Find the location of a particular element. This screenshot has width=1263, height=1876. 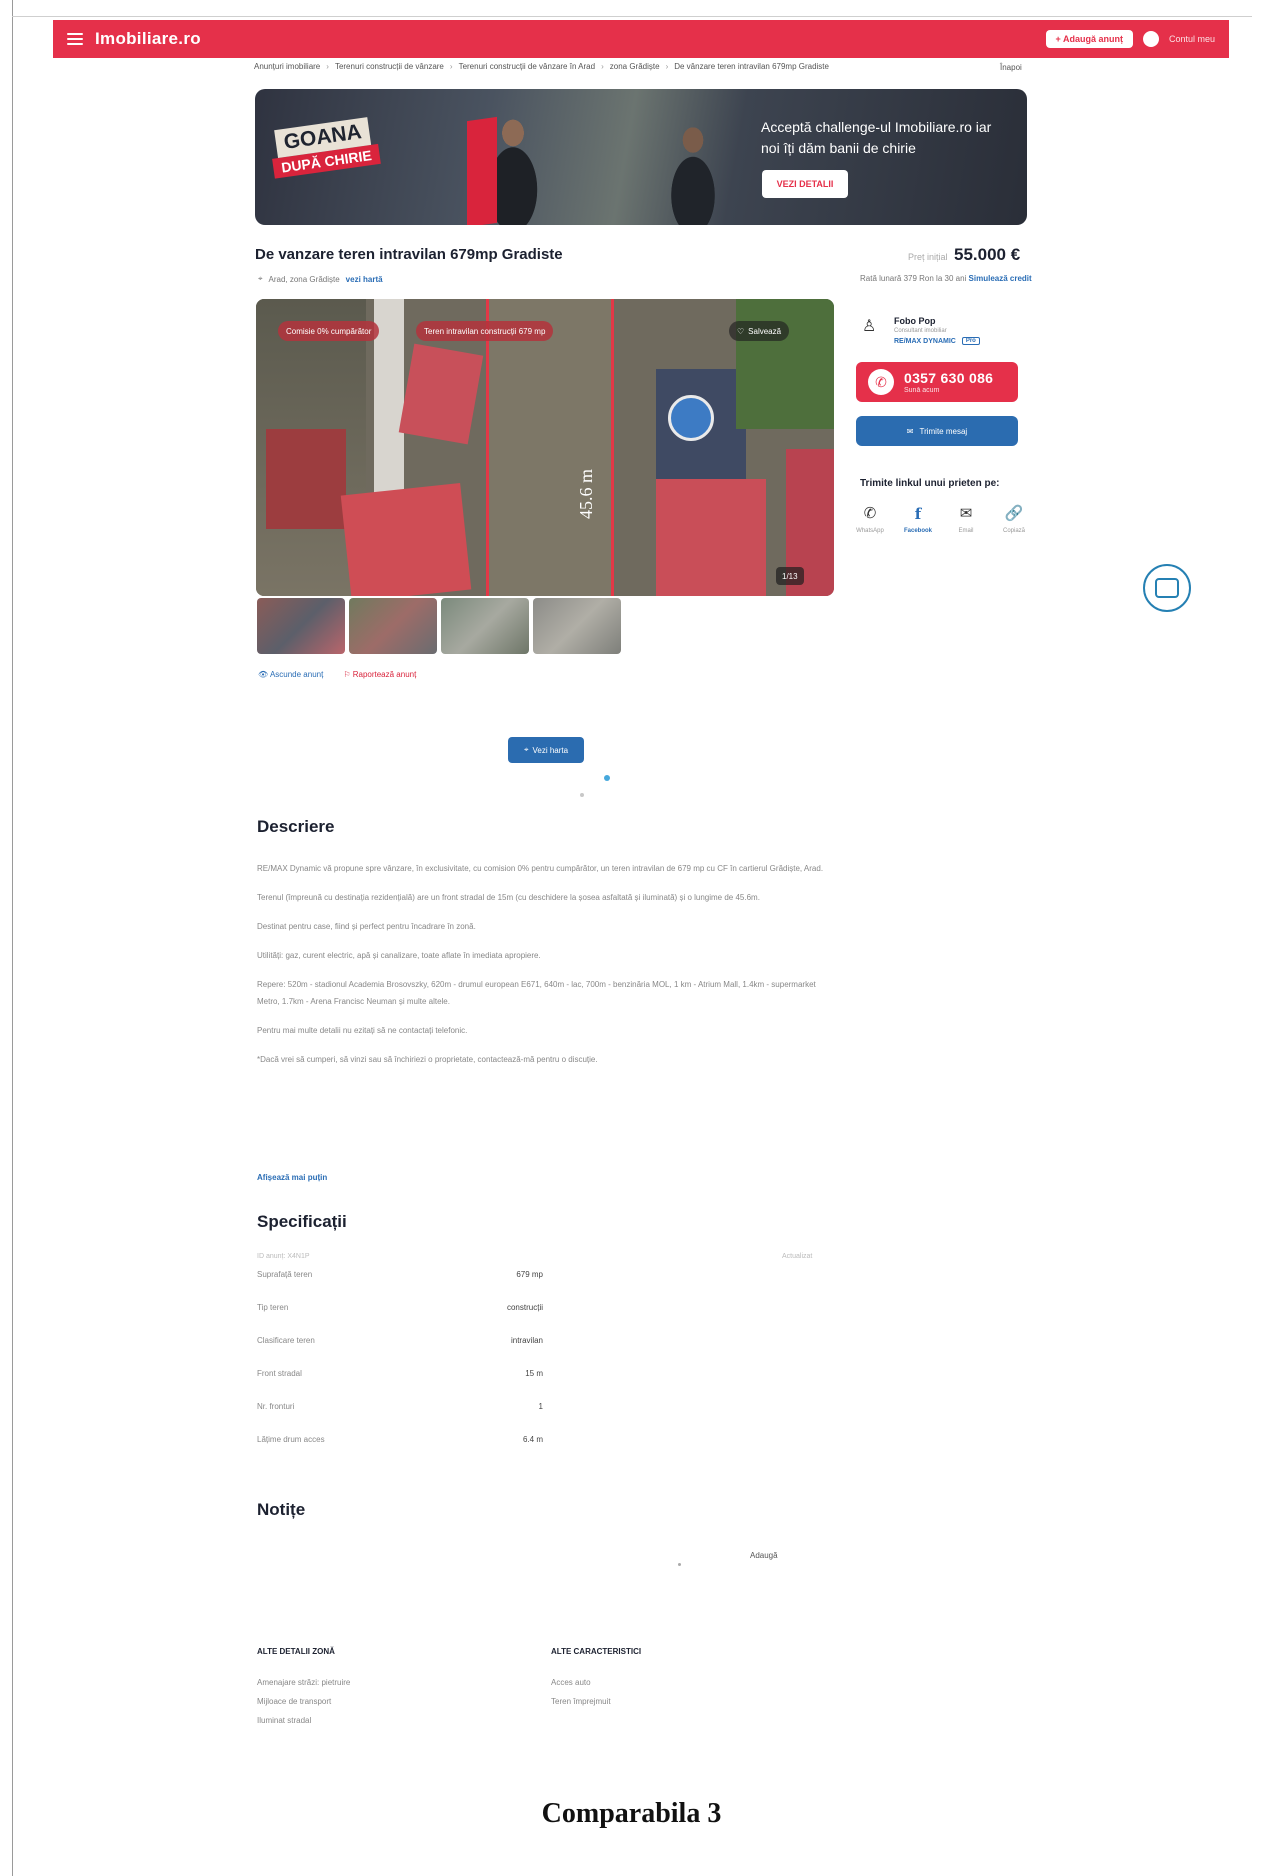

breadcrumb-item: zona Grădiște is located at coordinates (635, 66).